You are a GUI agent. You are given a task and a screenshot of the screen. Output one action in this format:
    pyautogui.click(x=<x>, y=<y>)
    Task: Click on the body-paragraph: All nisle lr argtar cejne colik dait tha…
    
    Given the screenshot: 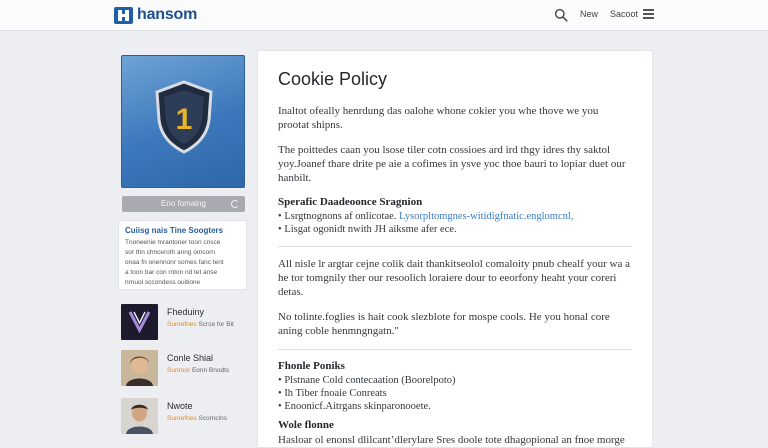 What is the action you would take?
    pyautogui.click(x=454, y=278)
    